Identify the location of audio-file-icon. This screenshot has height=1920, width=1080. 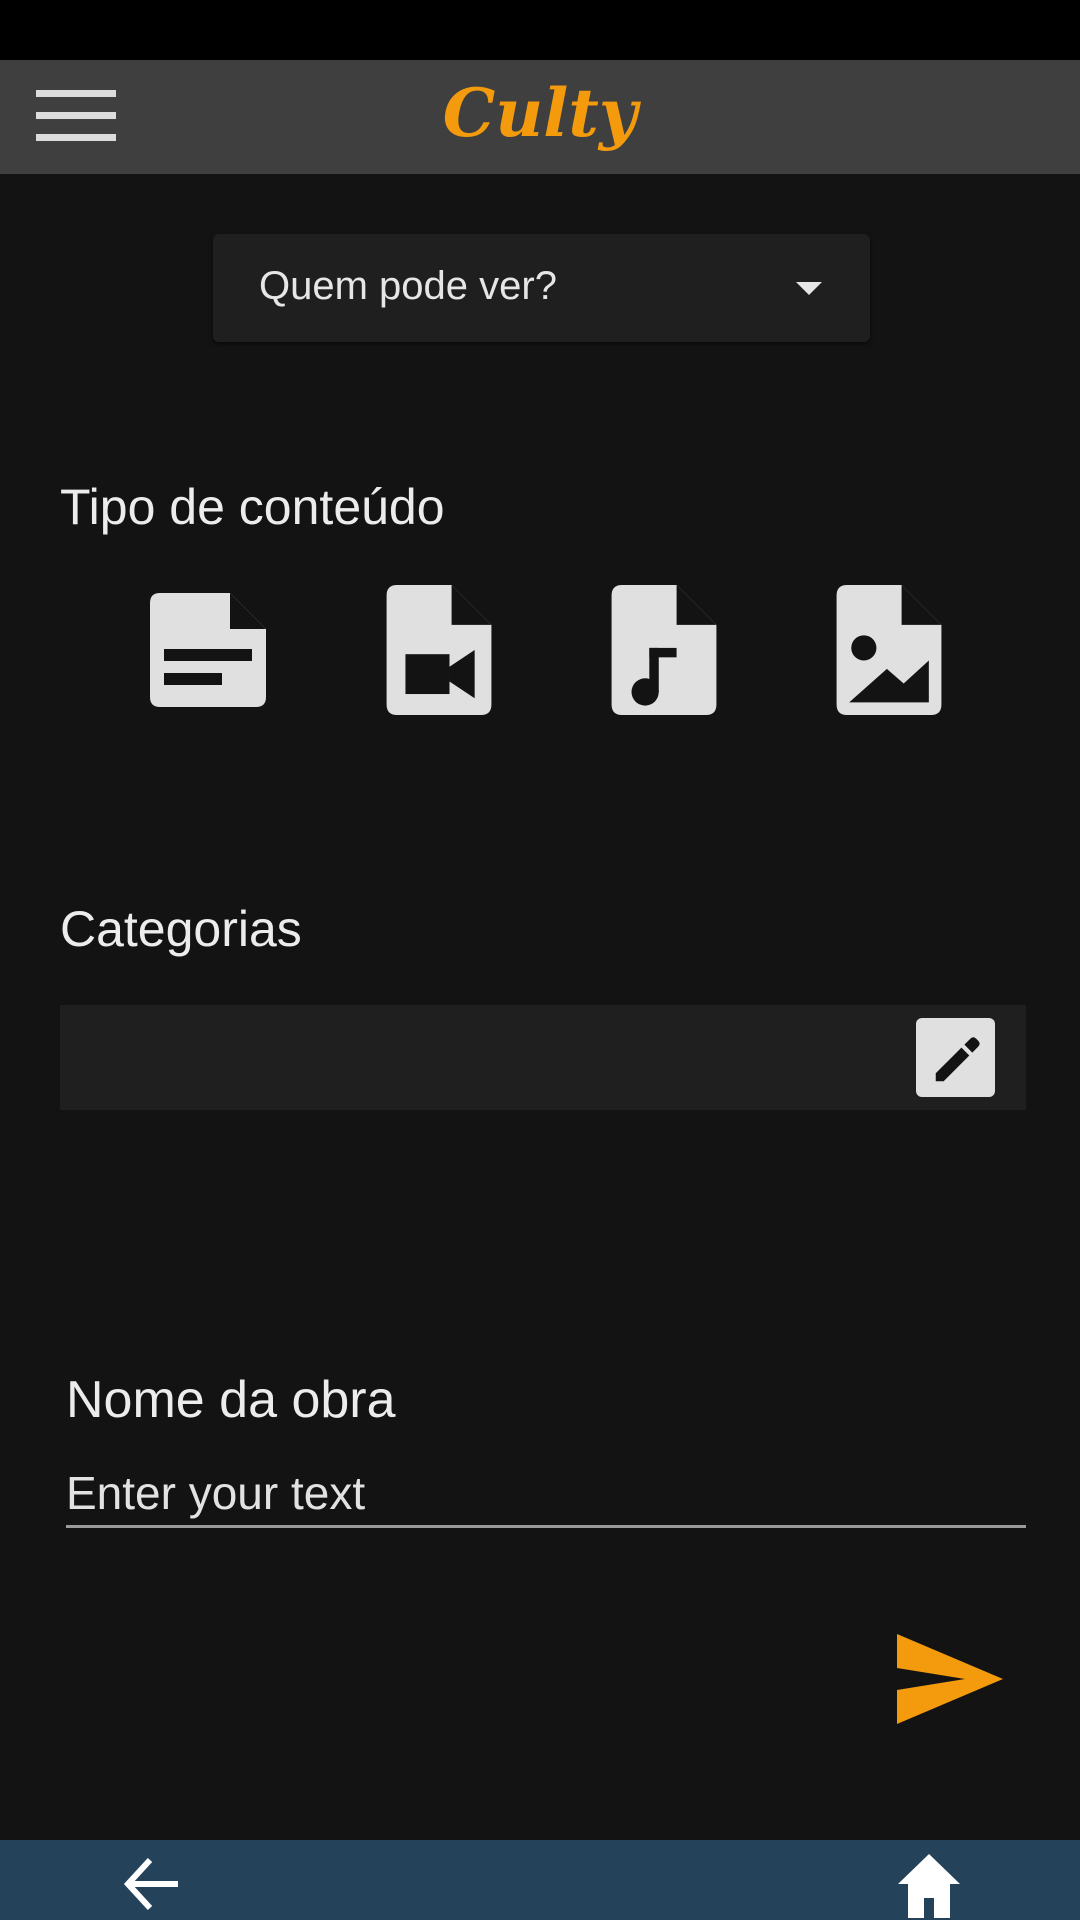
(664, 650).